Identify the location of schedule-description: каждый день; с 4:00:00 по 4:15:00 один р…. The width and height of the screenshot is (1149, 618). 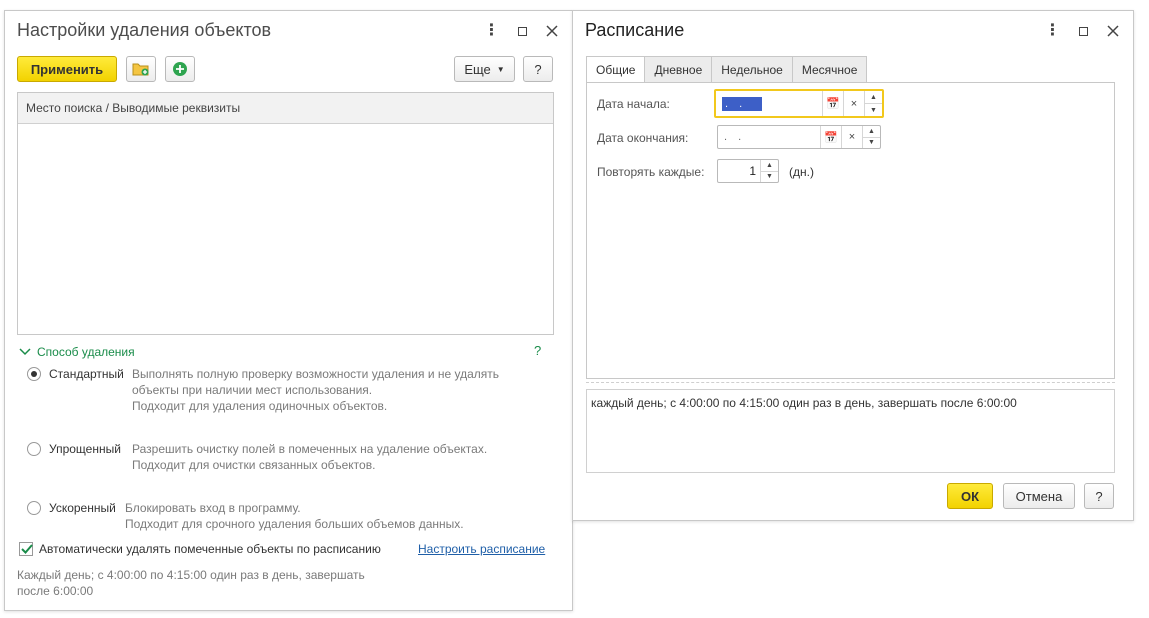
(850, 431).